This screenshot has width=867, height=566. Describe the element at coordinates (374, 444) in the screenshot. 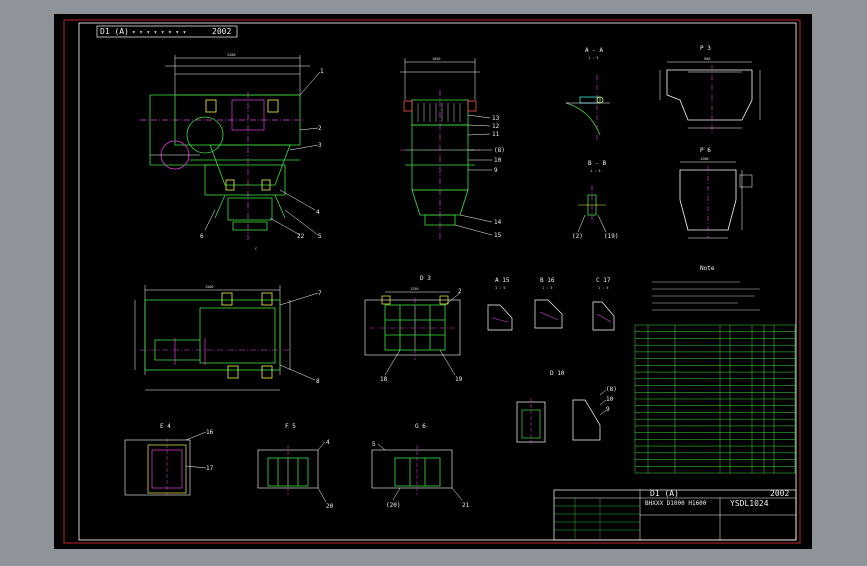

I see `balloon-g6-5: 5` at that location.